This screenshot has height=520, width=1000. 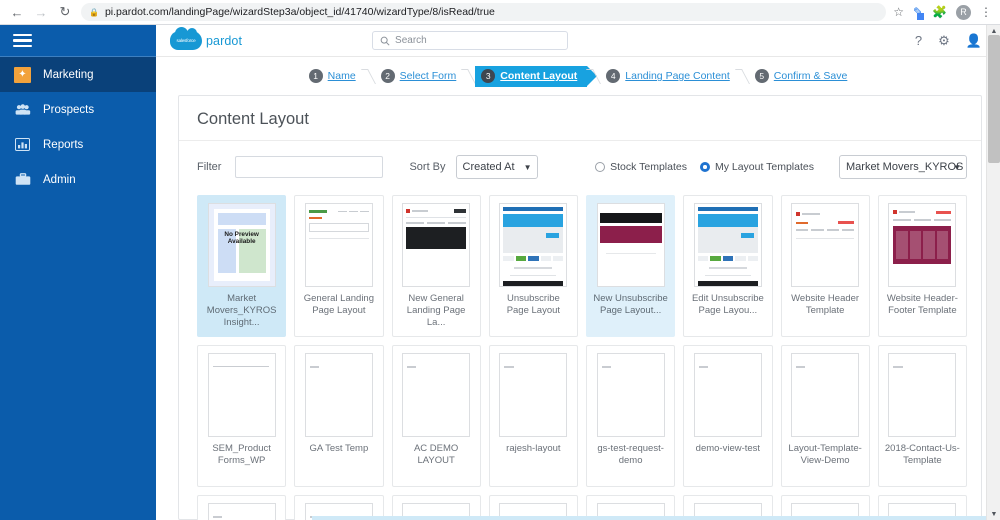 I want to click on horizontal-scroll-hint, so click(x=649, y=518).